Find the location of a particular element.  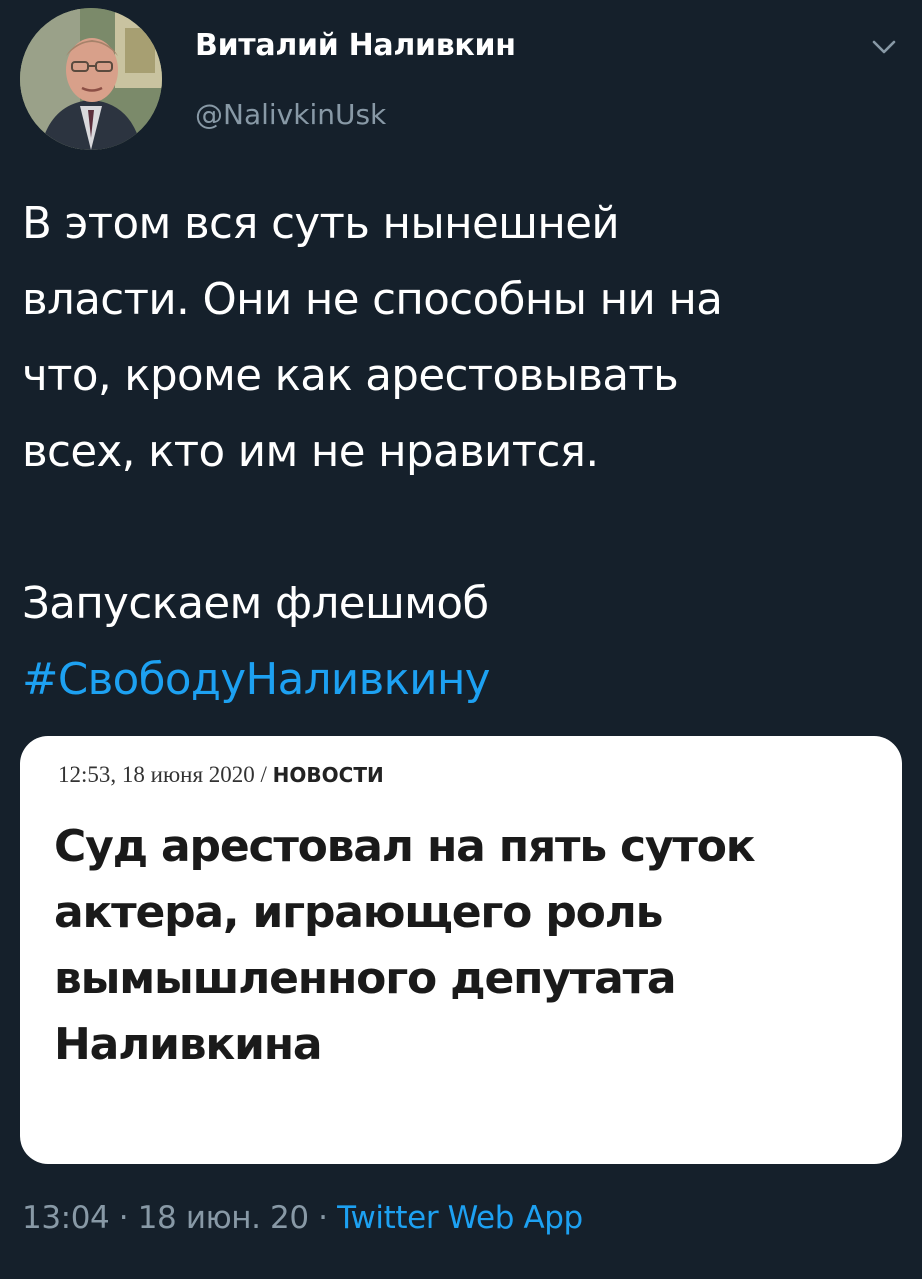

news-section: НОВОСТИ is located at coordinates (328, 775).